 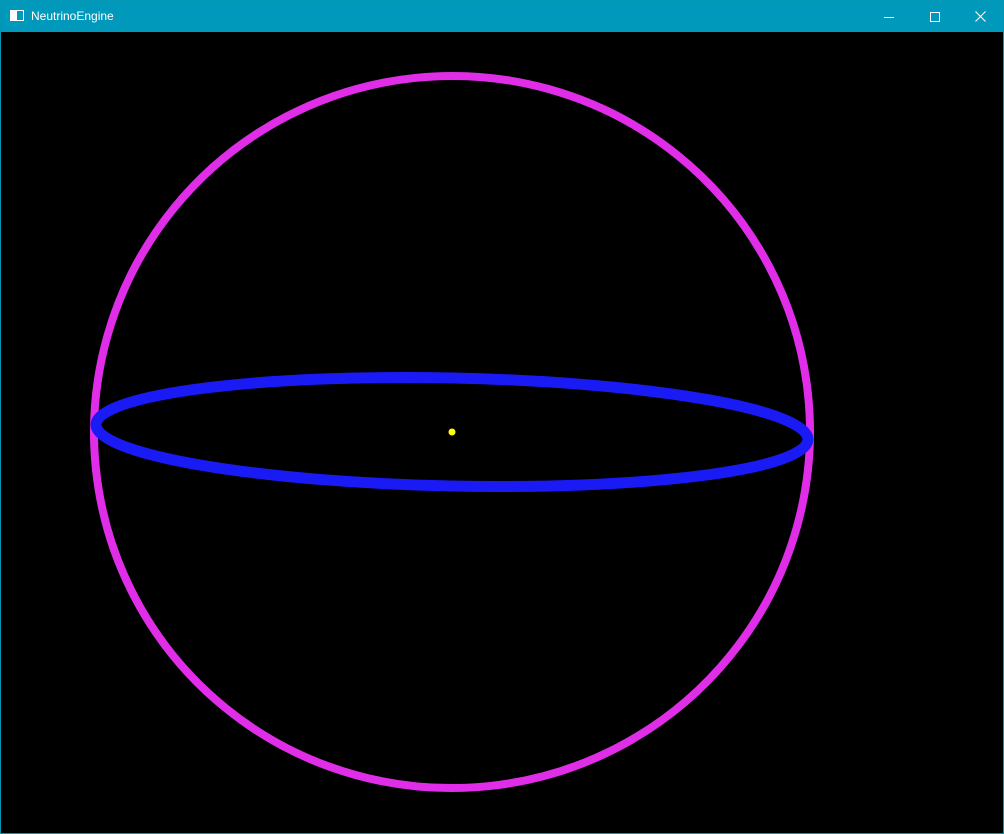 I want to click on minimize-icon, so click(x=889, y=17).